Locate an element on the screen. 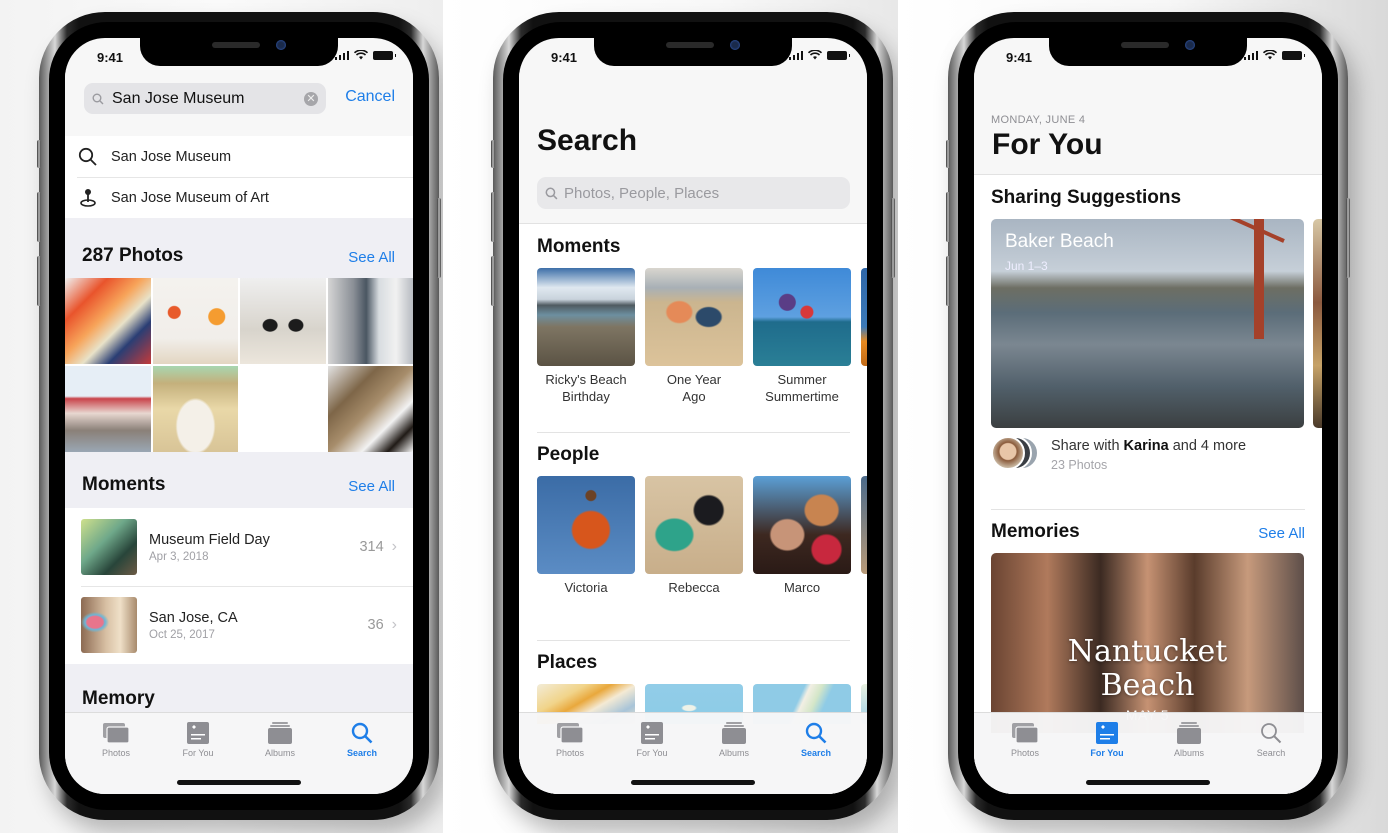 Image resolution: width=1388 pixels, height=833 pixels. person-name: Victoria is located at coordinates (586, 587).